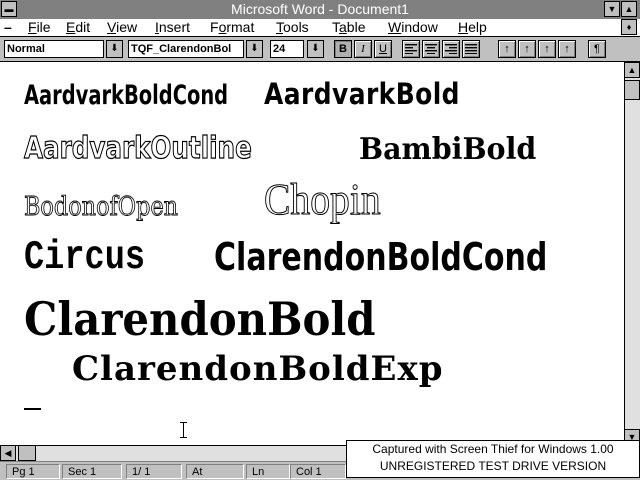 The height and width of the screenshot is (480, 640). Describe the element at coordinates (32, 27) in the screenshot. I see `menu-file-key: F` at that location.